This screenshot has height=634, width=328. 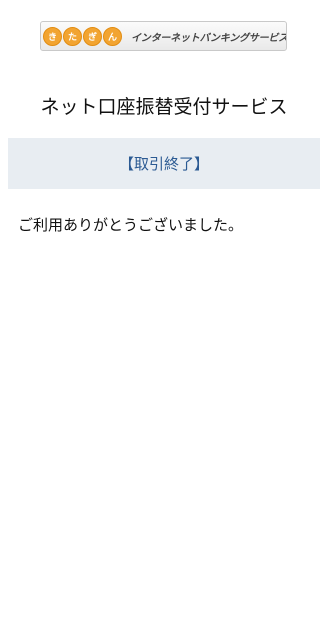 I want to click on logo-text: インターネットバンキングサービス, so click(x=209, y=38).